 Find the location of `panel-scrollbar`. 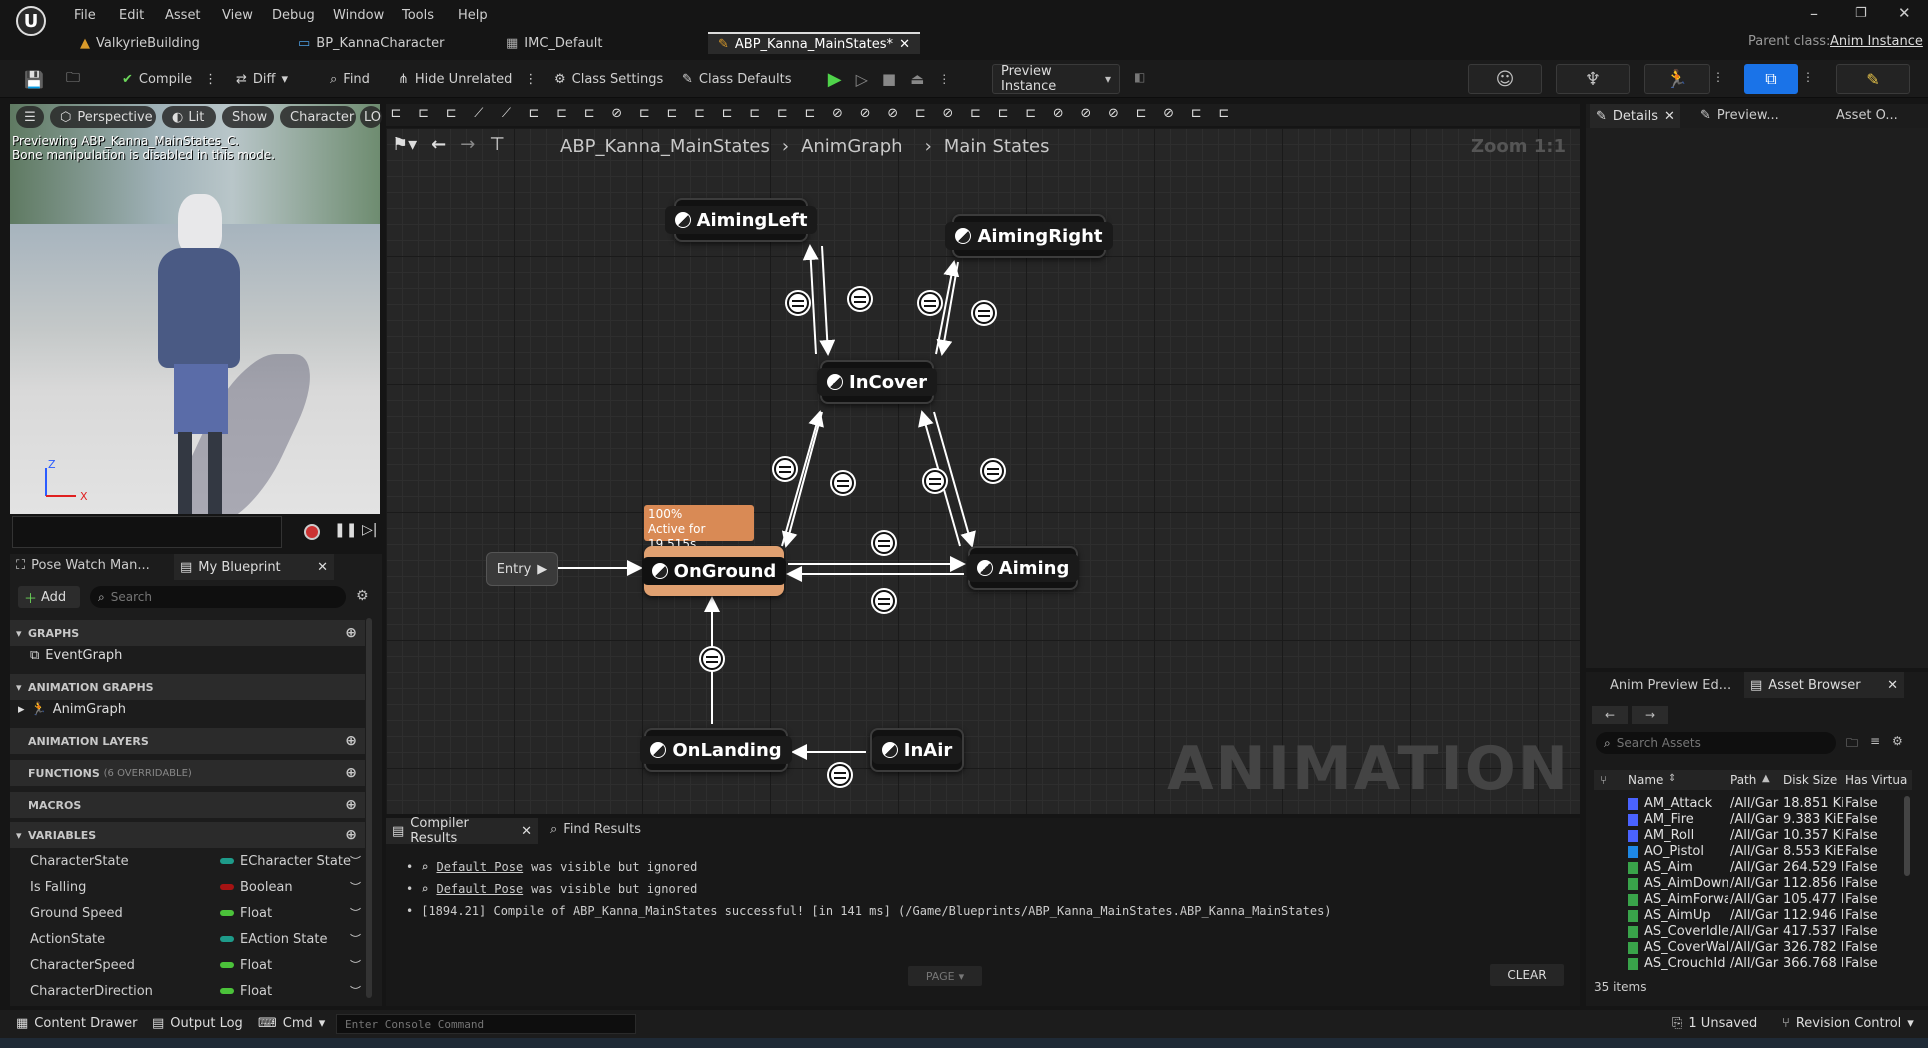

panel-scrollbar is located at coordinates (369, 808).